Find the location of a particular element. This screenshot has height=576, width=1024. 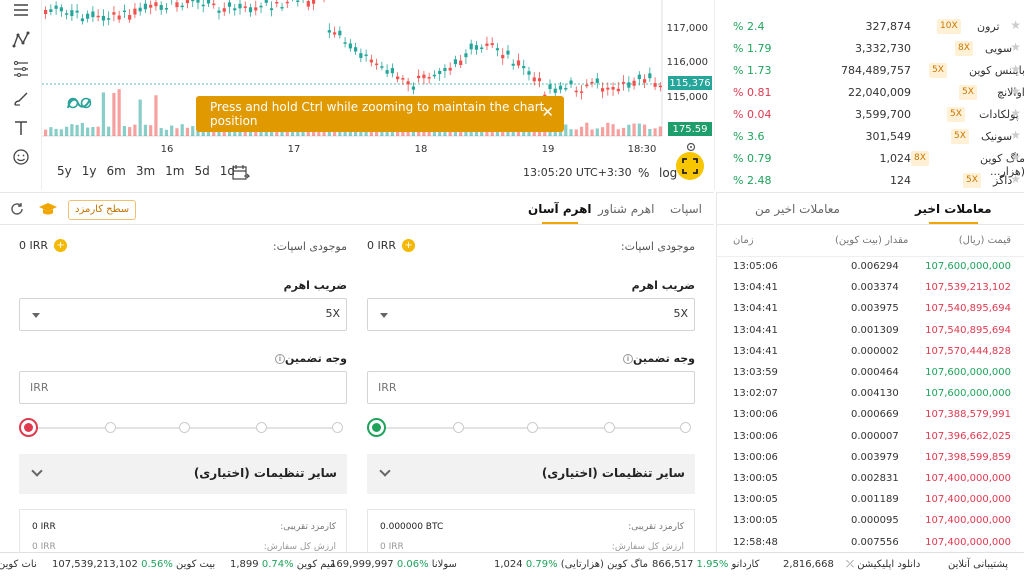

tab-recent-trades: معاملات اخیر is located at coordinates (953, 213).